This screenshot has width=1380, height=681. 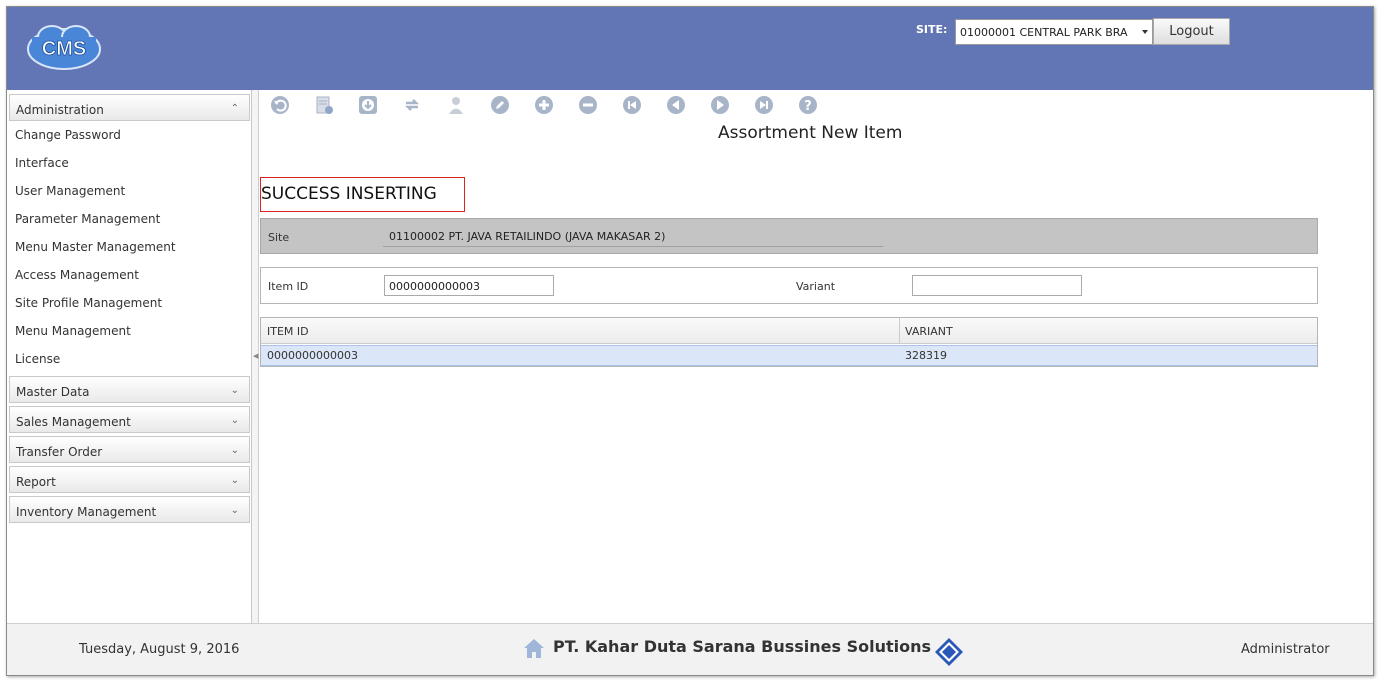 I want to click on sidebar-item-menu-master-management: Menu Master Management, so click(x=95, y=247).